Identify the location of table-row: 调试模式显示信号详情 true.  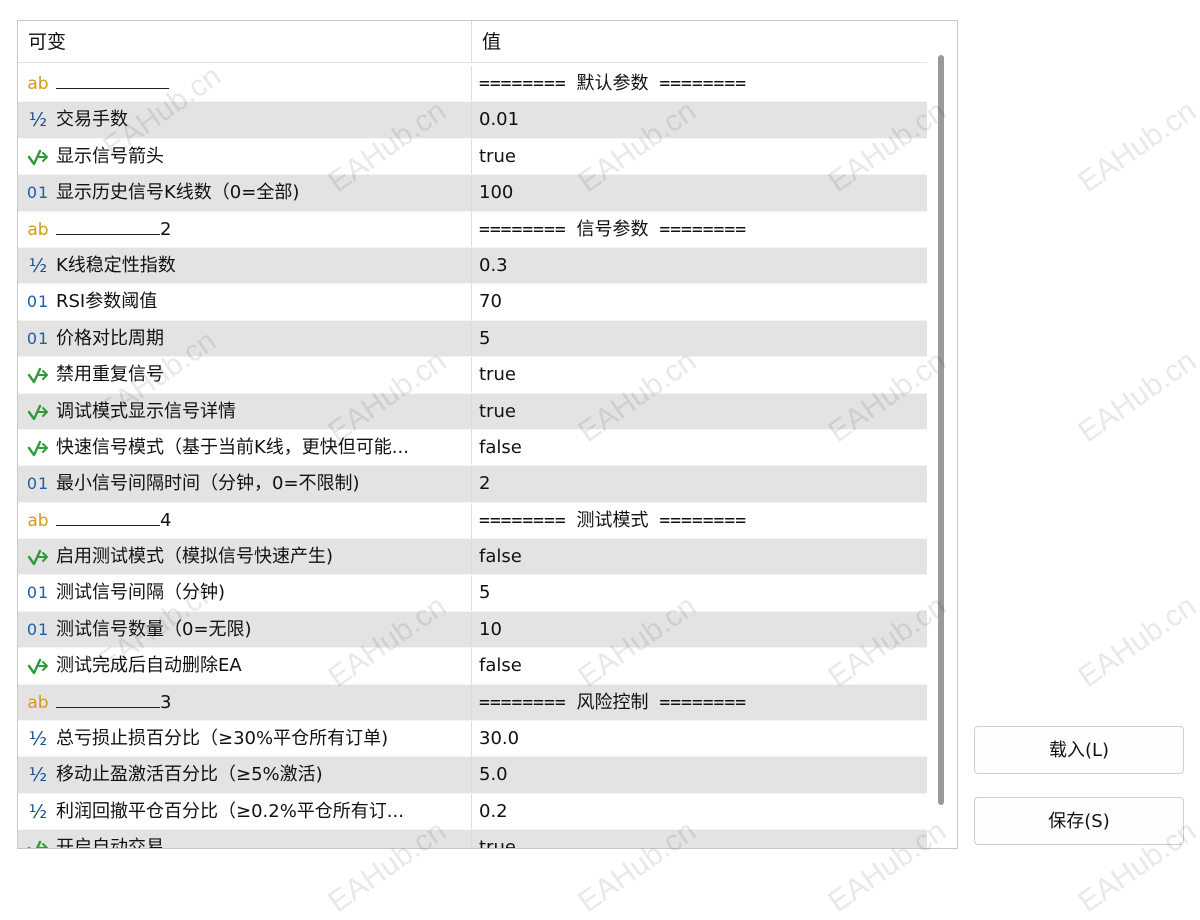
(472, 411).